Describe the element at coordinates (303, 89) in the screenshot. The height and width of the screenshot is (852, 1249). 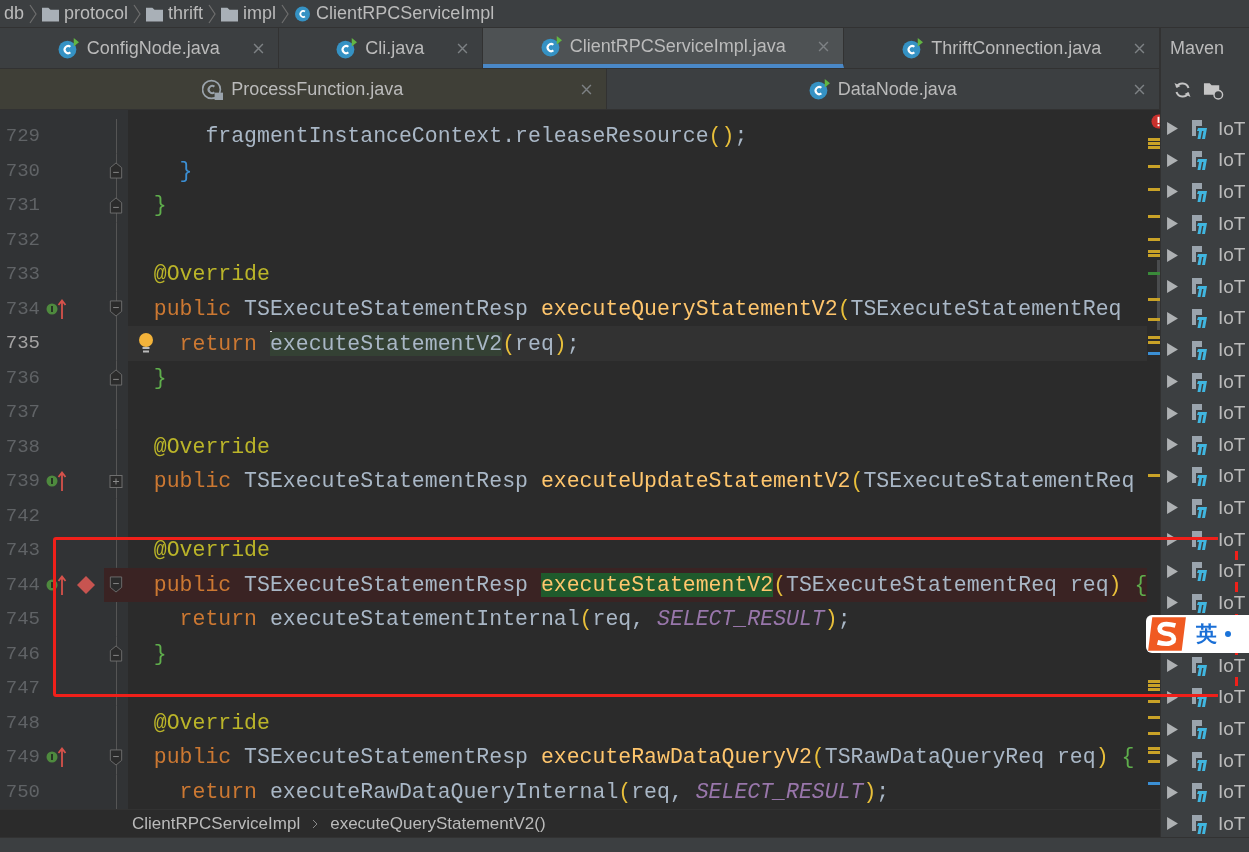
I see `editor-tab: ProcessFunction.java` at that location.